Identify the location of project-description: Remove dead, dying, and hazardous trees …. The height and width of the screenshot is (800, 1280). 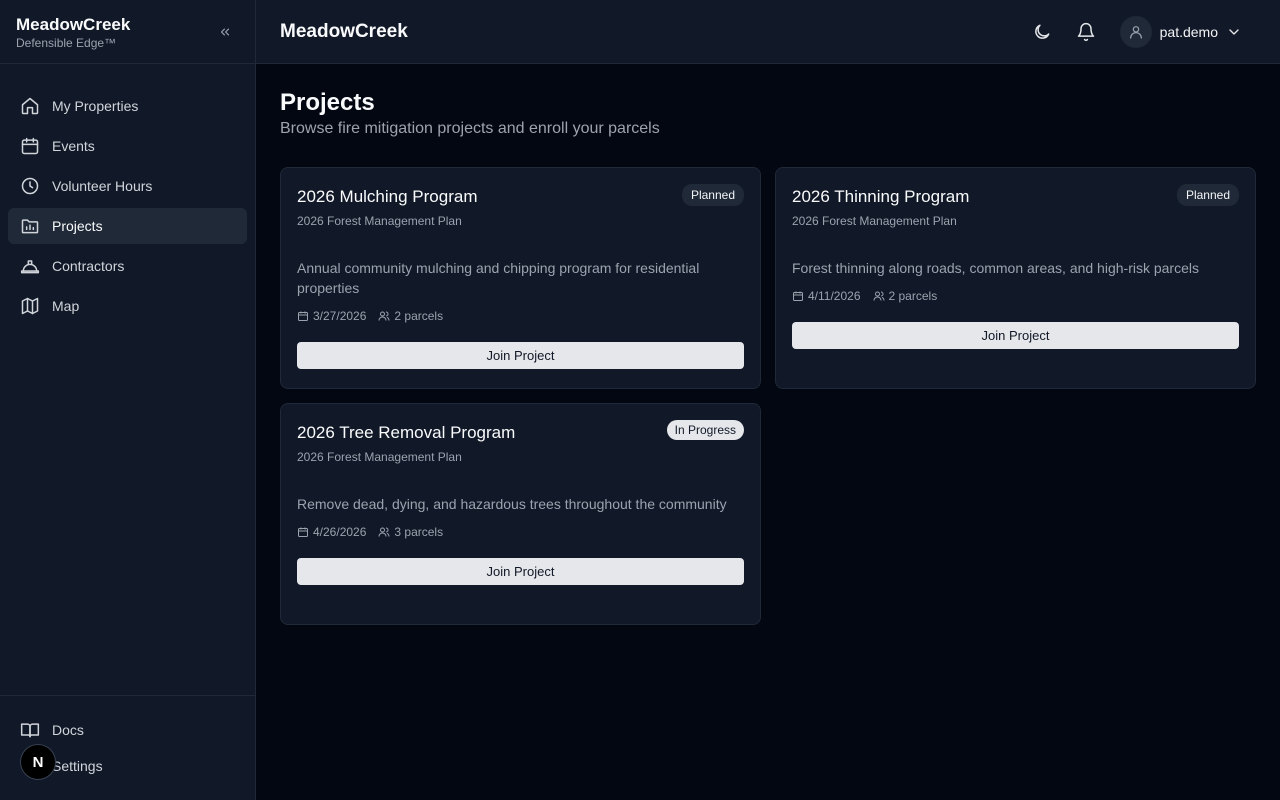
(512, 504).